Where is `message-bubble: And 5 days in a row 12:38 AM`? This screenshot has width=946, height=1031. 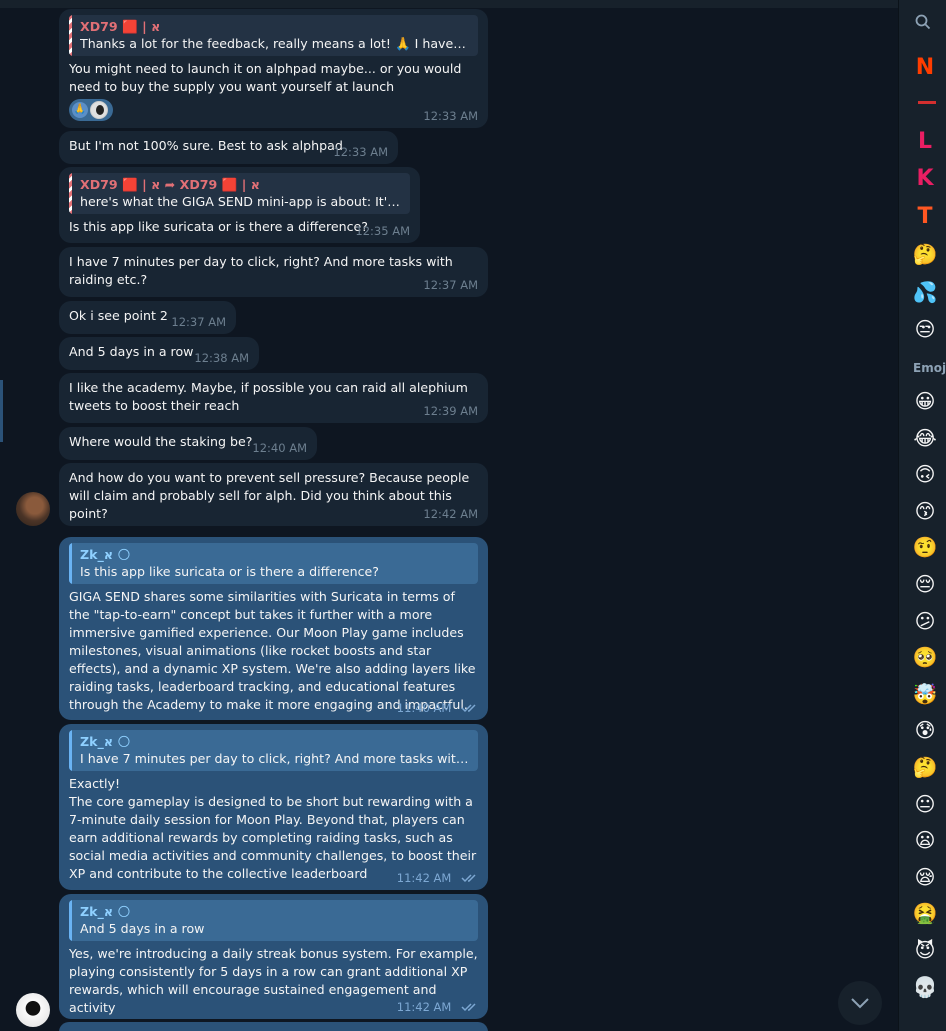
message-bubble: And 5 days in a row 12:38 AM is located at coordinates (159, 353).